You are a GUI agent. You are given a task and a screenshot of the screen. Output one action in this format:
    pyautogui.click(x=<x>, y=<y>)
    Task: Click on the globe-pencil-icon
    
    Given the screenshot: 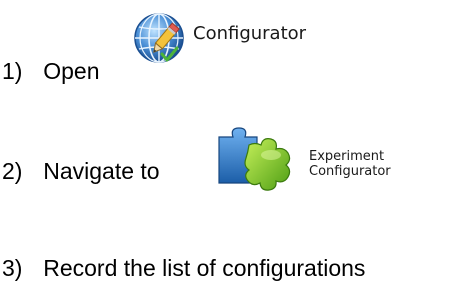 What is the action you would take?
    pyautogui.click(x=161, y=39)
    